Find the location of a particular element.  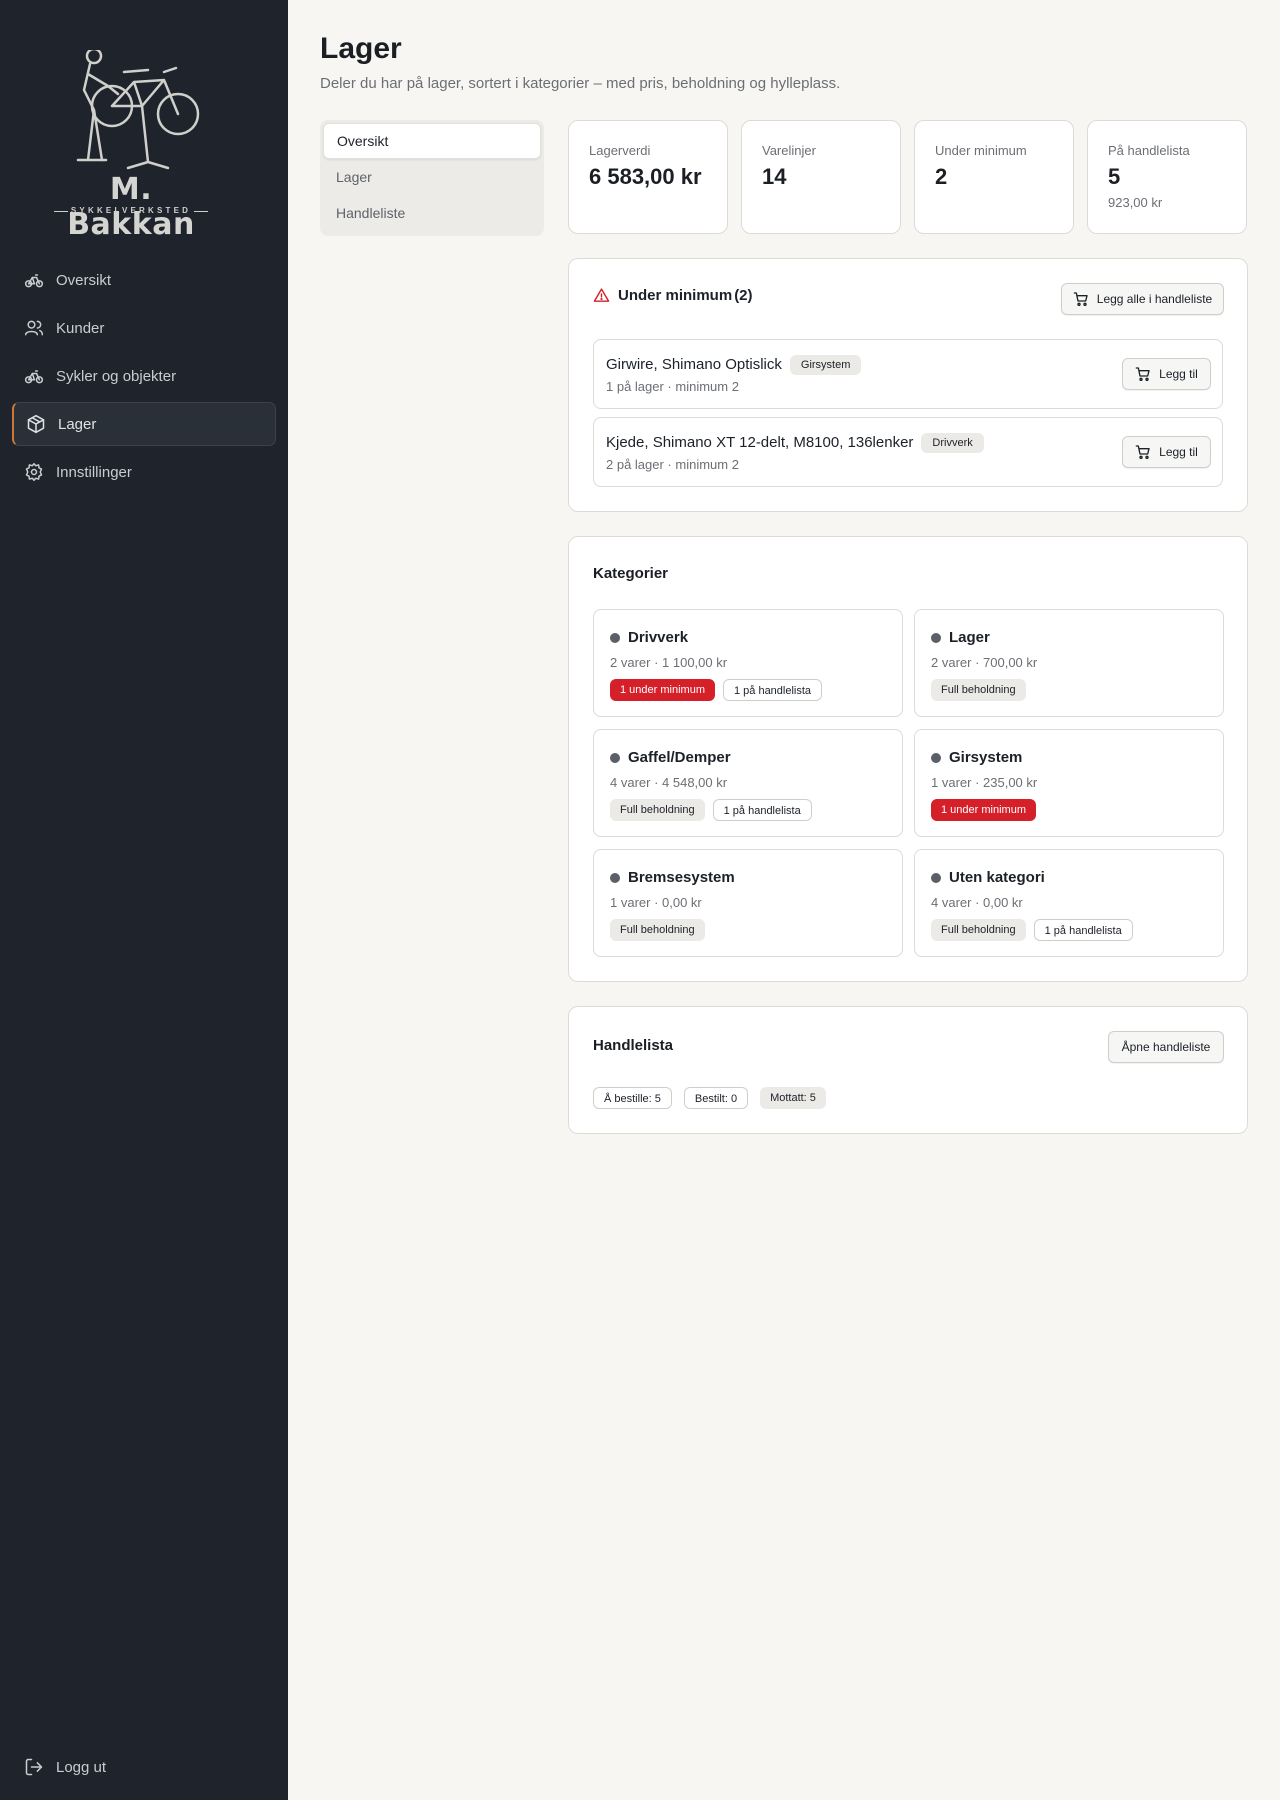

subnav: Oversikt Lager Handleliste is located at coordinates (432, 178).